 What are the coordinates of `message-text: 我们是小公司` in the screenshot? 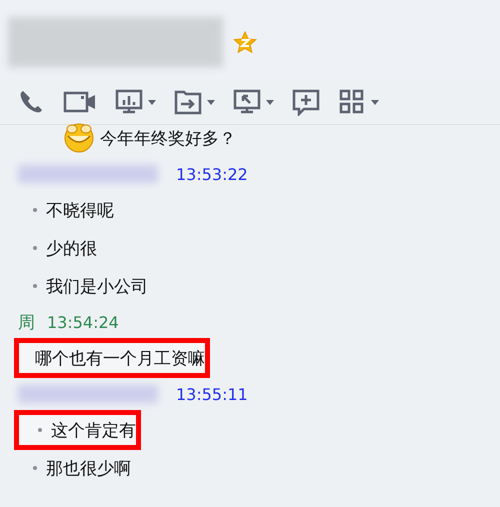 It's located at (97, 287).